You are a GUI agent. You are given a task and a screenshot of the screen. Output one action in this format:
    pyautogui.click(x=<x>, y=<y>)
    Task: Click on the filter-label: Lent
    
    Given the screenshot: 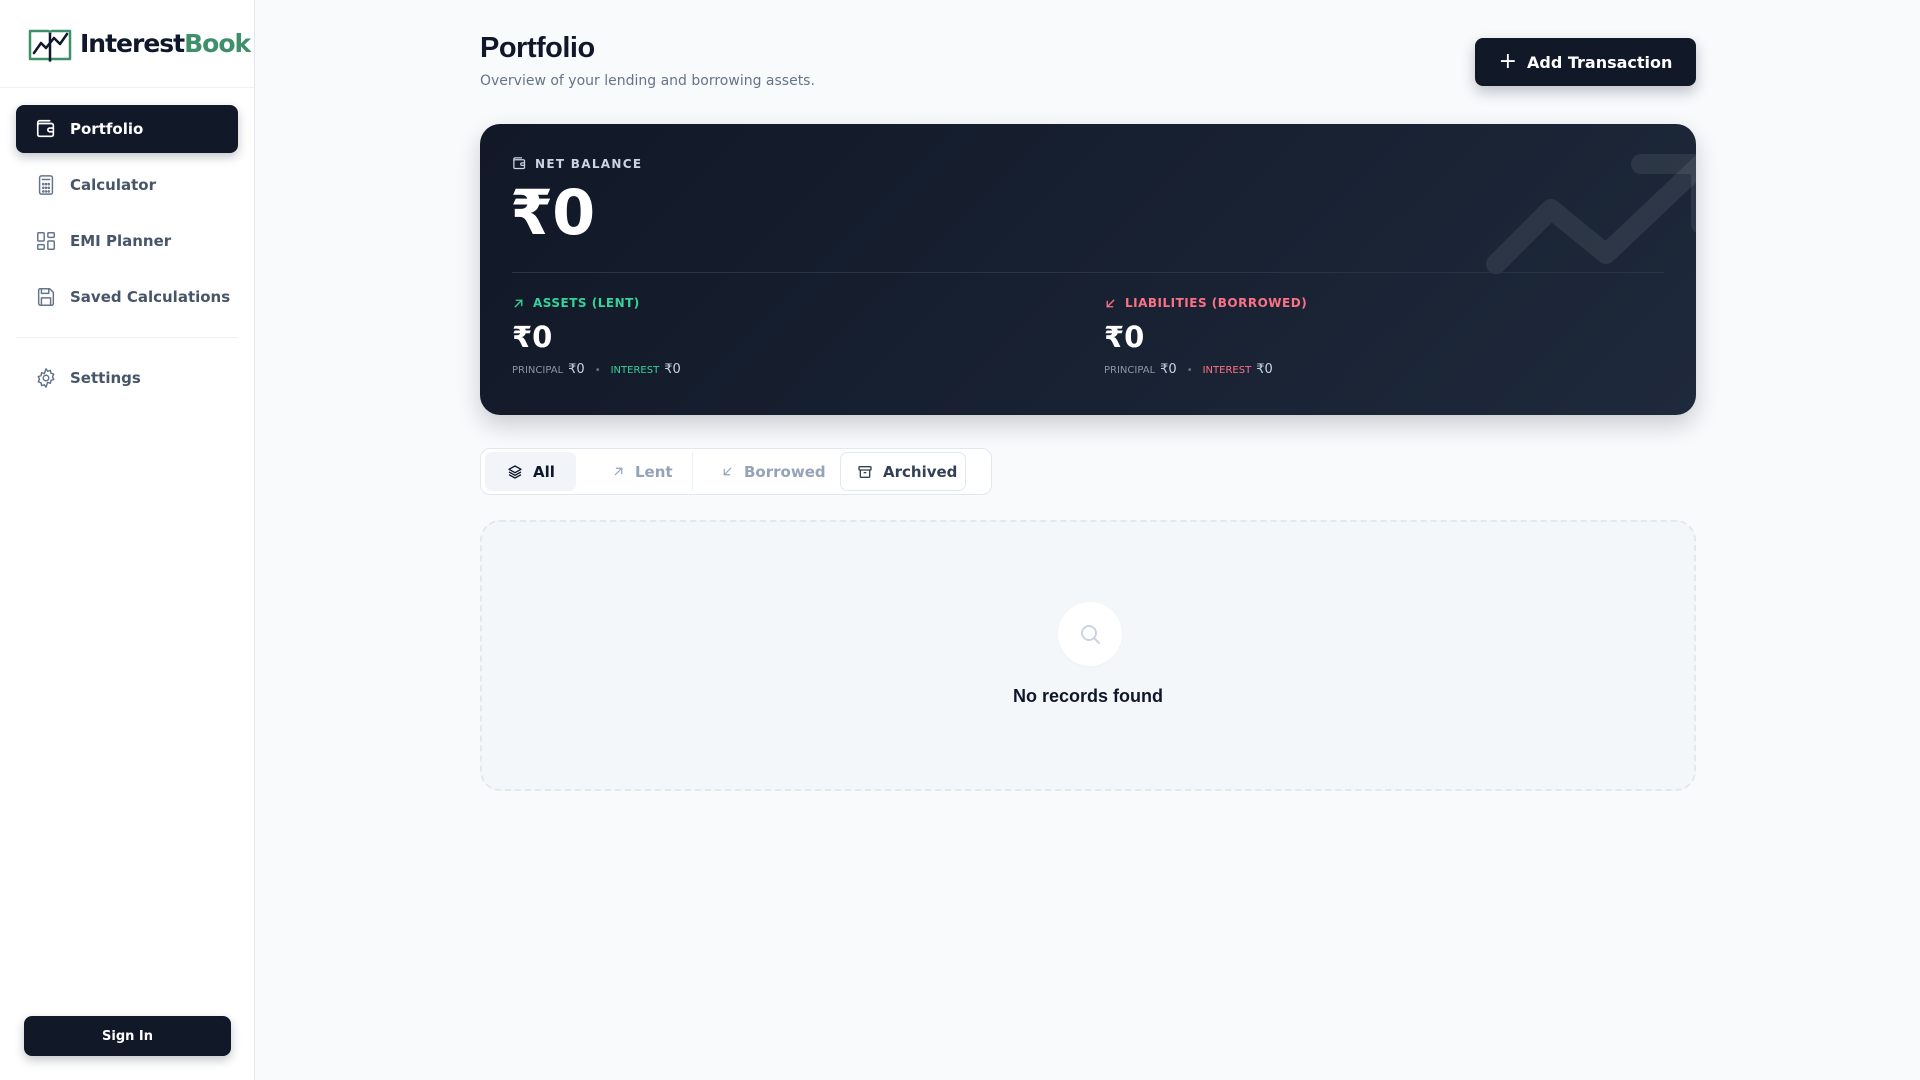 What is the action you would take?
    pyautogui.click(x=654, y=471)
    